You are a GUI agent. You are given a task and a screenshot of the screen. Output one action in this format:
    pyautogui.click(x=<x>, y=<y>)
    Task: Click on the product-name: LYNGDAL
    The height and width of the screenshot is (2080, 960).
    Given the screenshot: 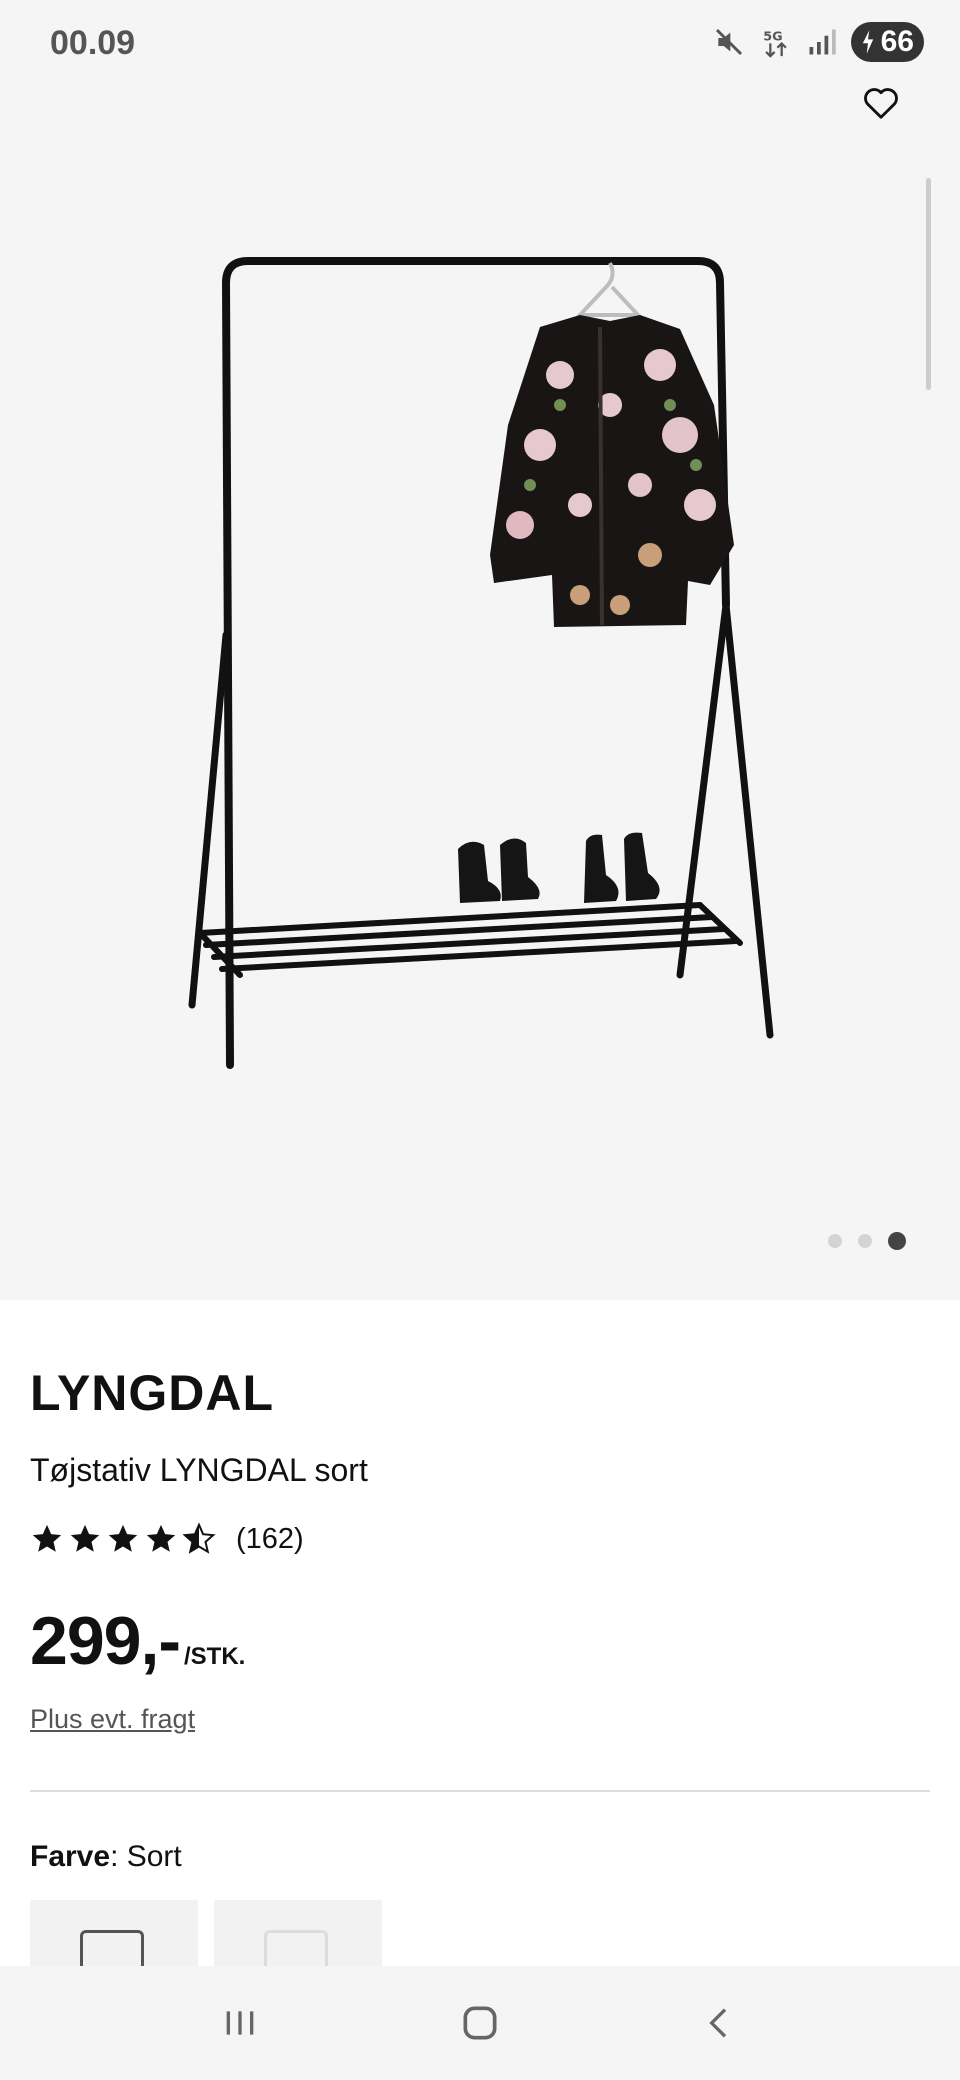 What is the action you would take?
    pyautogui.click(x=152, y=1393)
    